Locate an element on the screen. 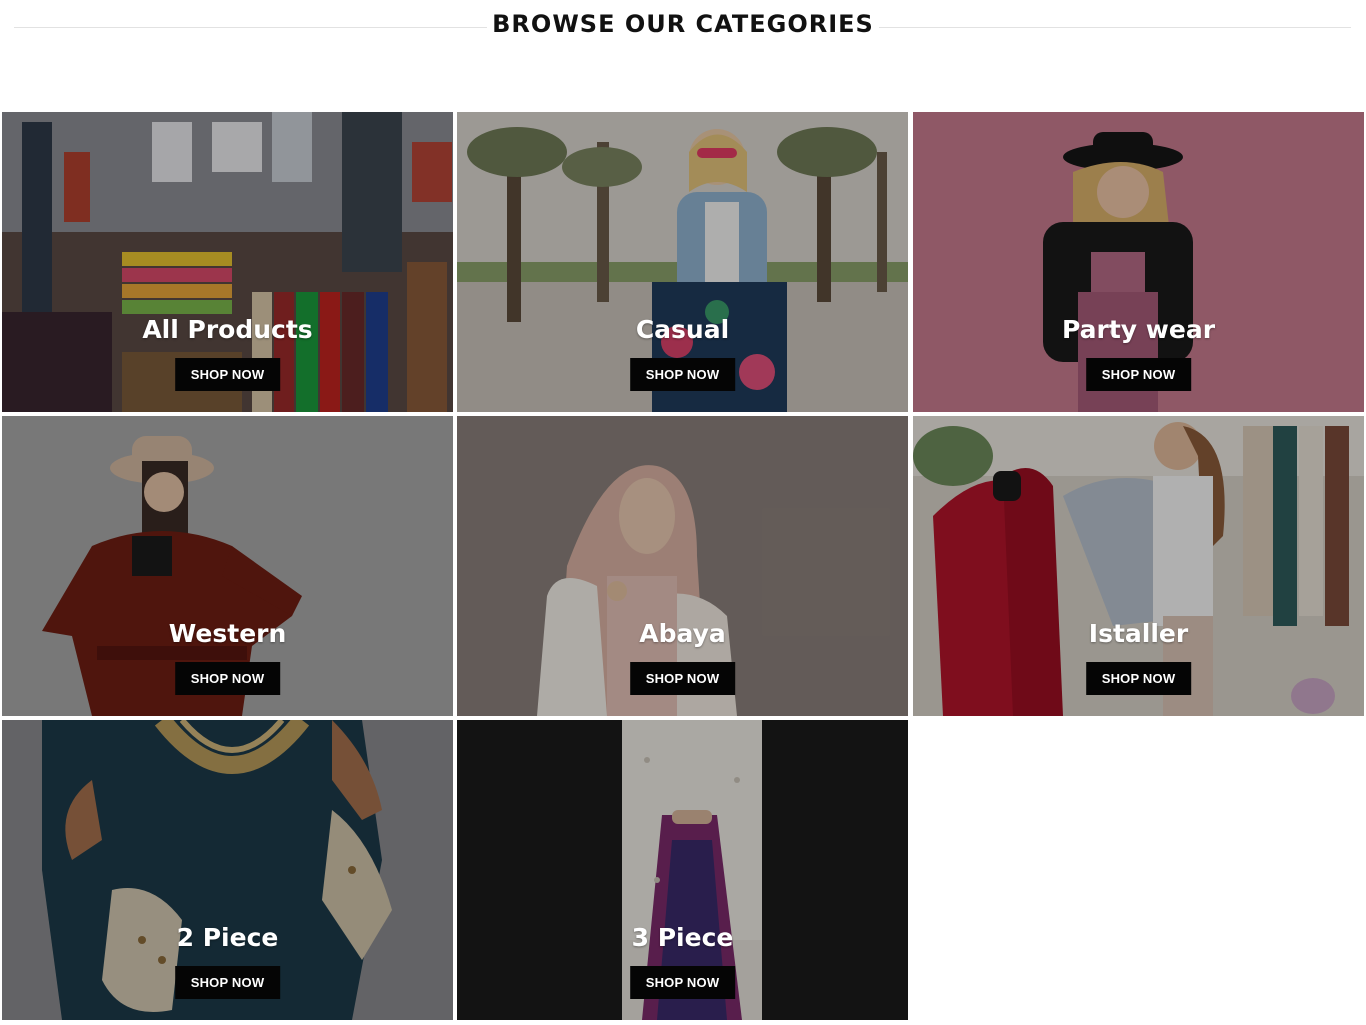 Image resolution: width=1366 pixels, height=1025 pixels. section-title: BROWSE OUR CATEGORIES is located at coordinates (683, 24).